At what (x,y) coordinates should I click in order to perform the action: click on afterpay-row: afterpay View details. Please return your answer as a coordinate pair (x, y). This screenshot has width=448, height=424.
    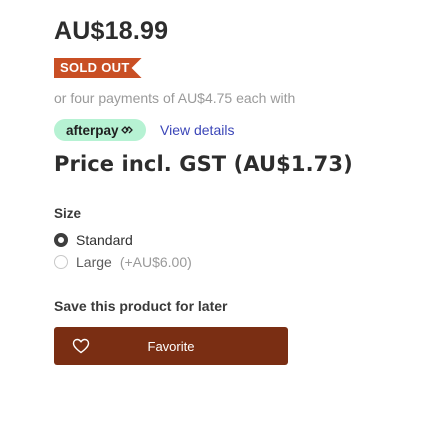
    Looking at the image, I should click on (224, 130).